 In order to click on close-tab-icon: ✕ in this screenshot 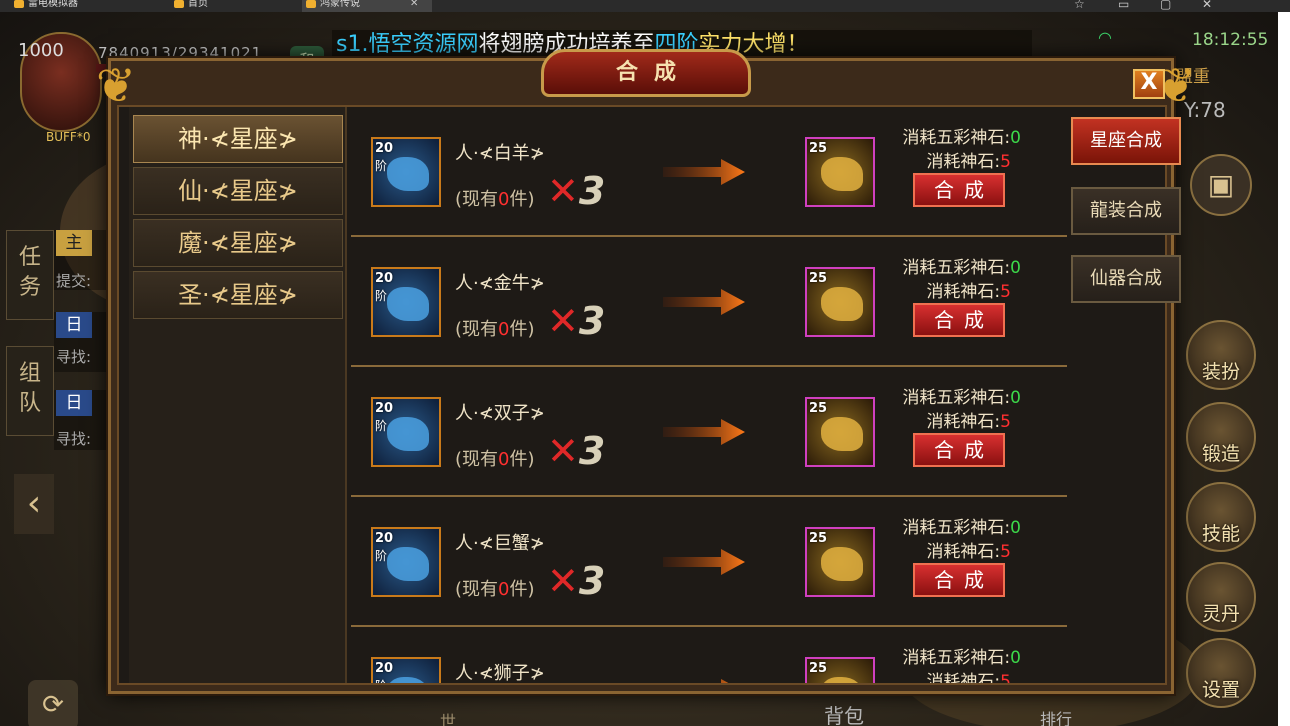, I will do `click(414, 4)`.